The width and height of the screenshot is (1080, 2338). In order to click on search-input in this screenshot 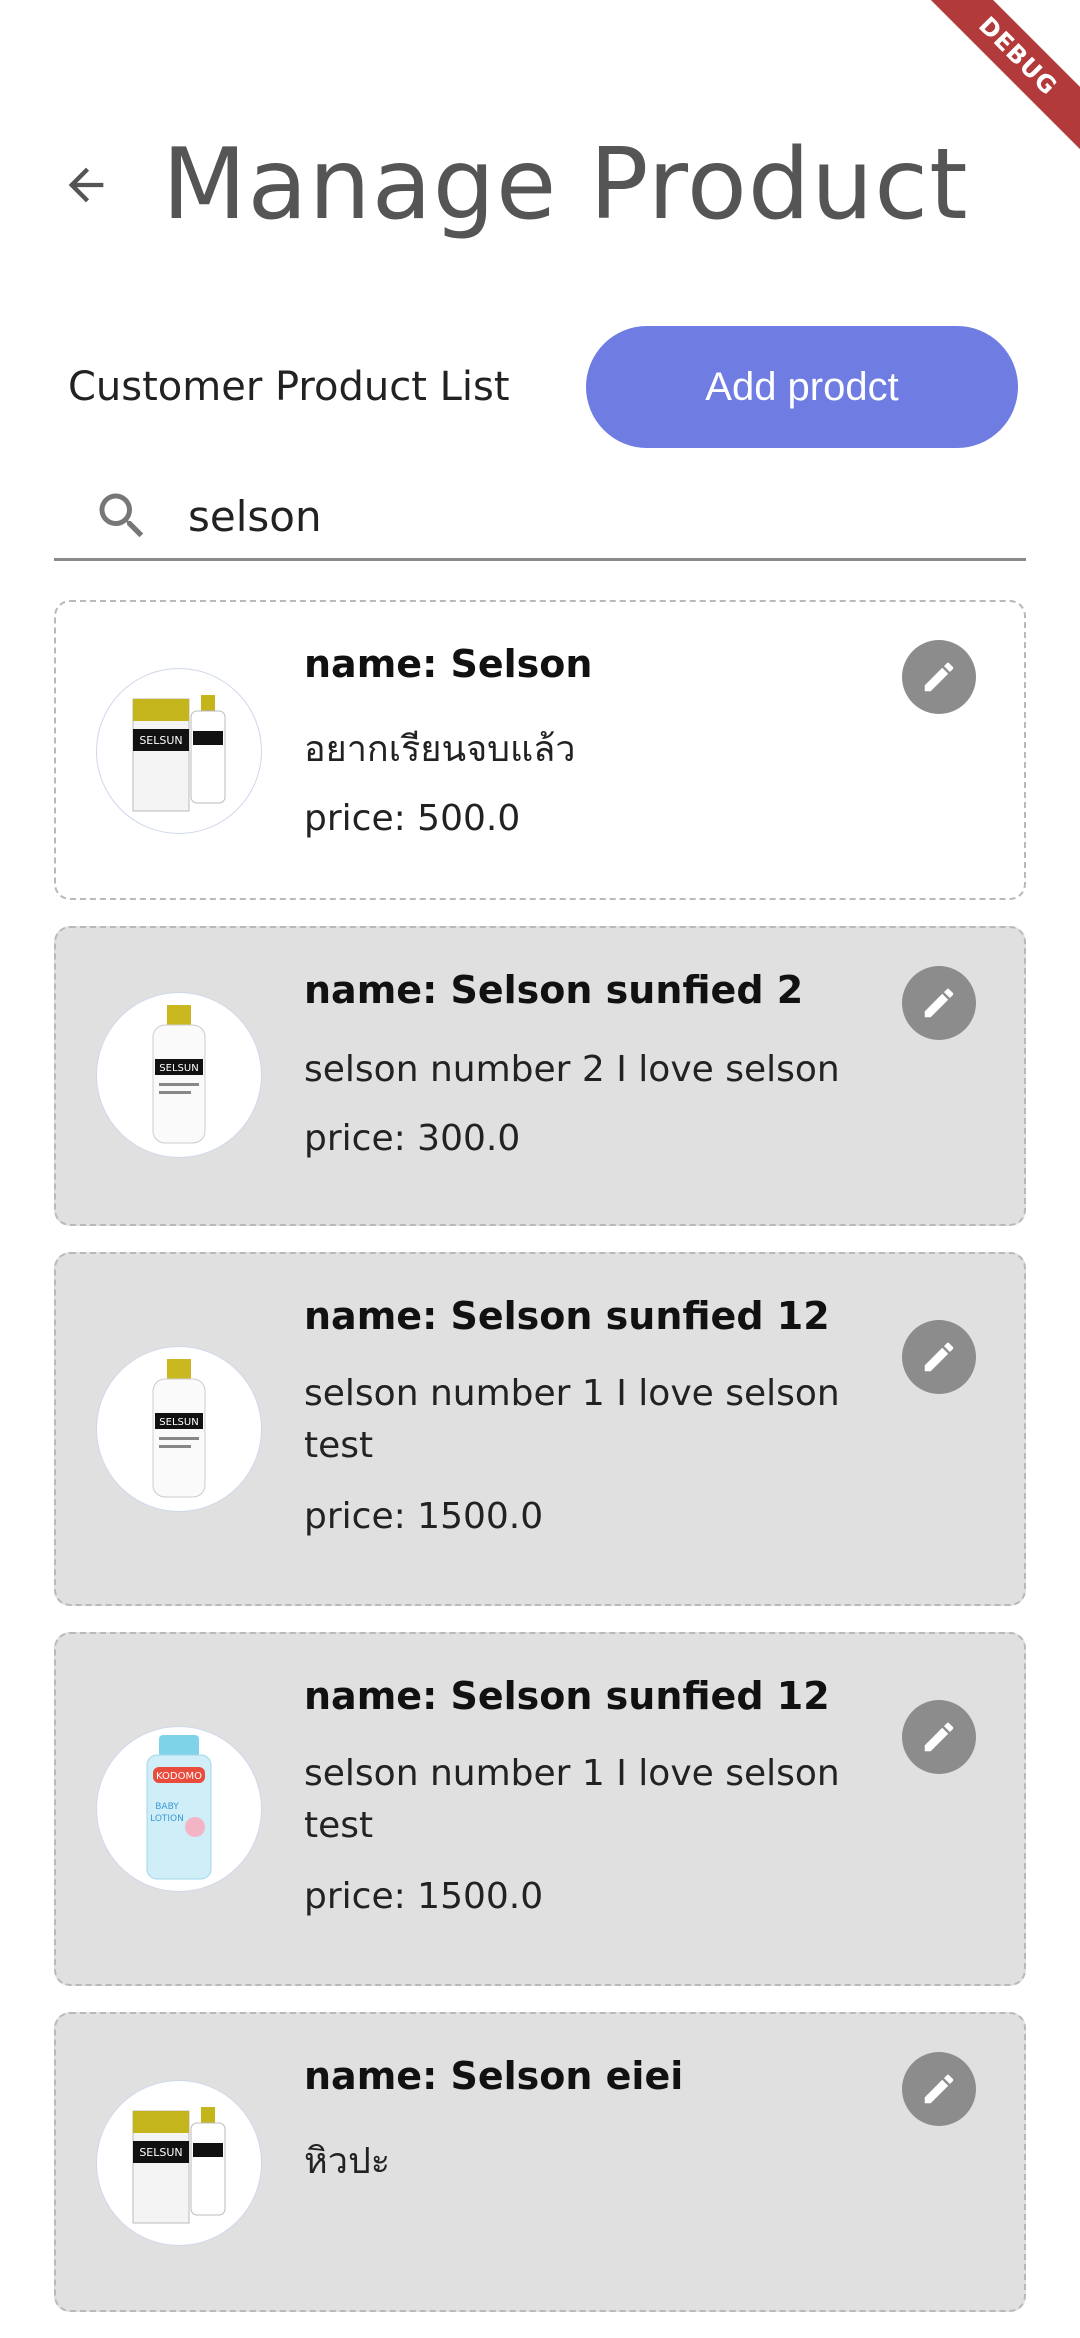, I will do `click(538, 516)`.